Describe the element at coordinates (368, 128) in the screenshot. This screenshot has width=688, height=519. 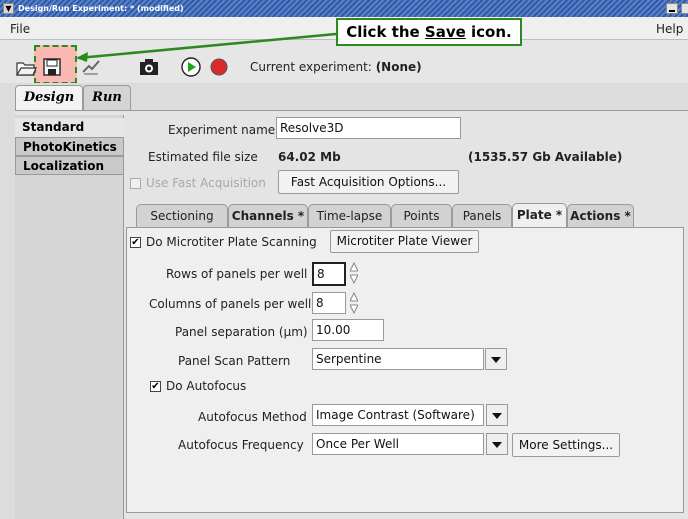
I see `experiment-name-input: Resolve3D` at that location.